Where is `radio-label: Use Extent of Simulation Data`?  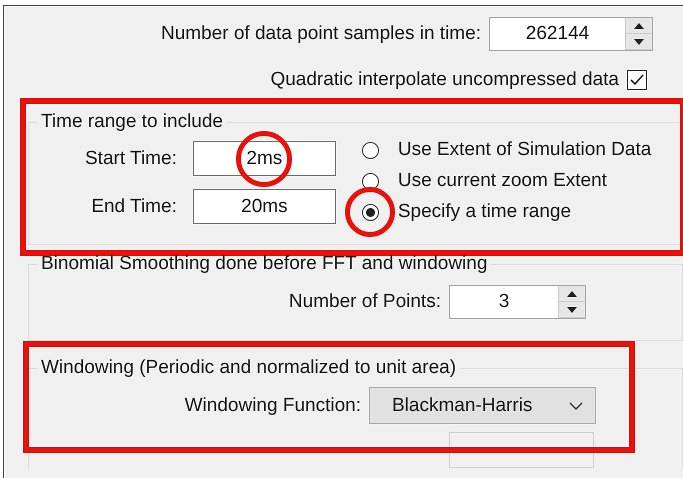
radio-label: Use Extent of Simulation Data is located at coordinates (525, 150).